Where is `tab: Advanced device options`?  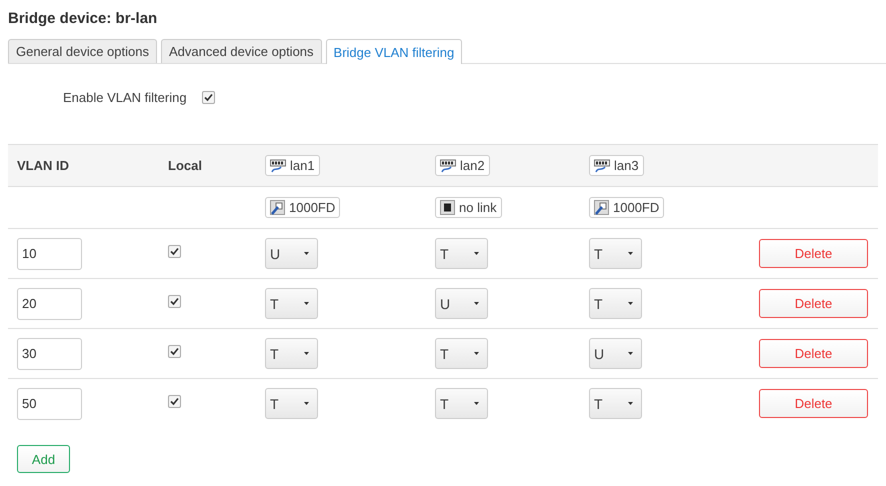
tab: Advanced device options is located at coordinates (241, 51).